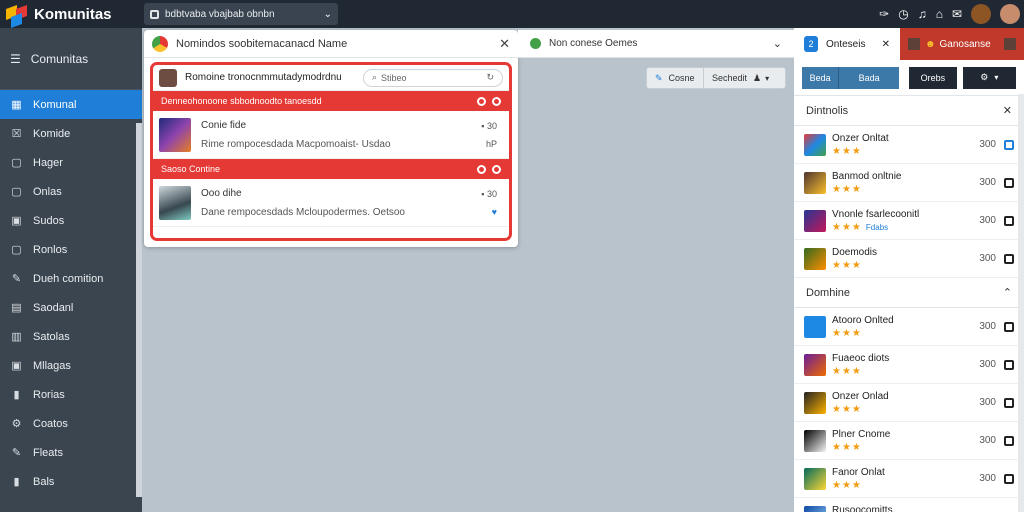  What do you see at coordinates (957, 14) in the screenshot?
I see `mail-icon: ✉` at bounding box center [957, 14].